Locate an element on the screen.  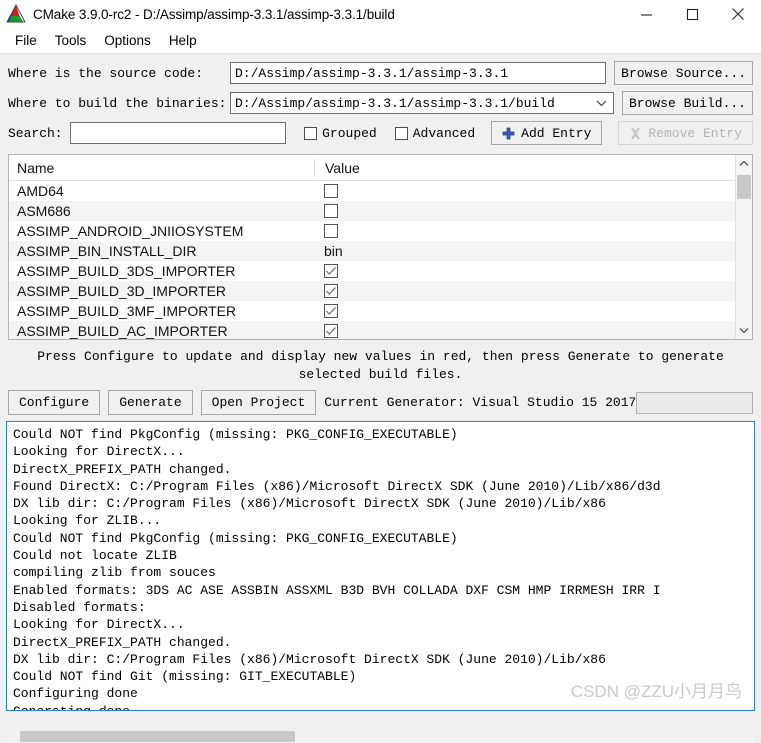
table-row: AMD64 is located at coordinates (372, 191).